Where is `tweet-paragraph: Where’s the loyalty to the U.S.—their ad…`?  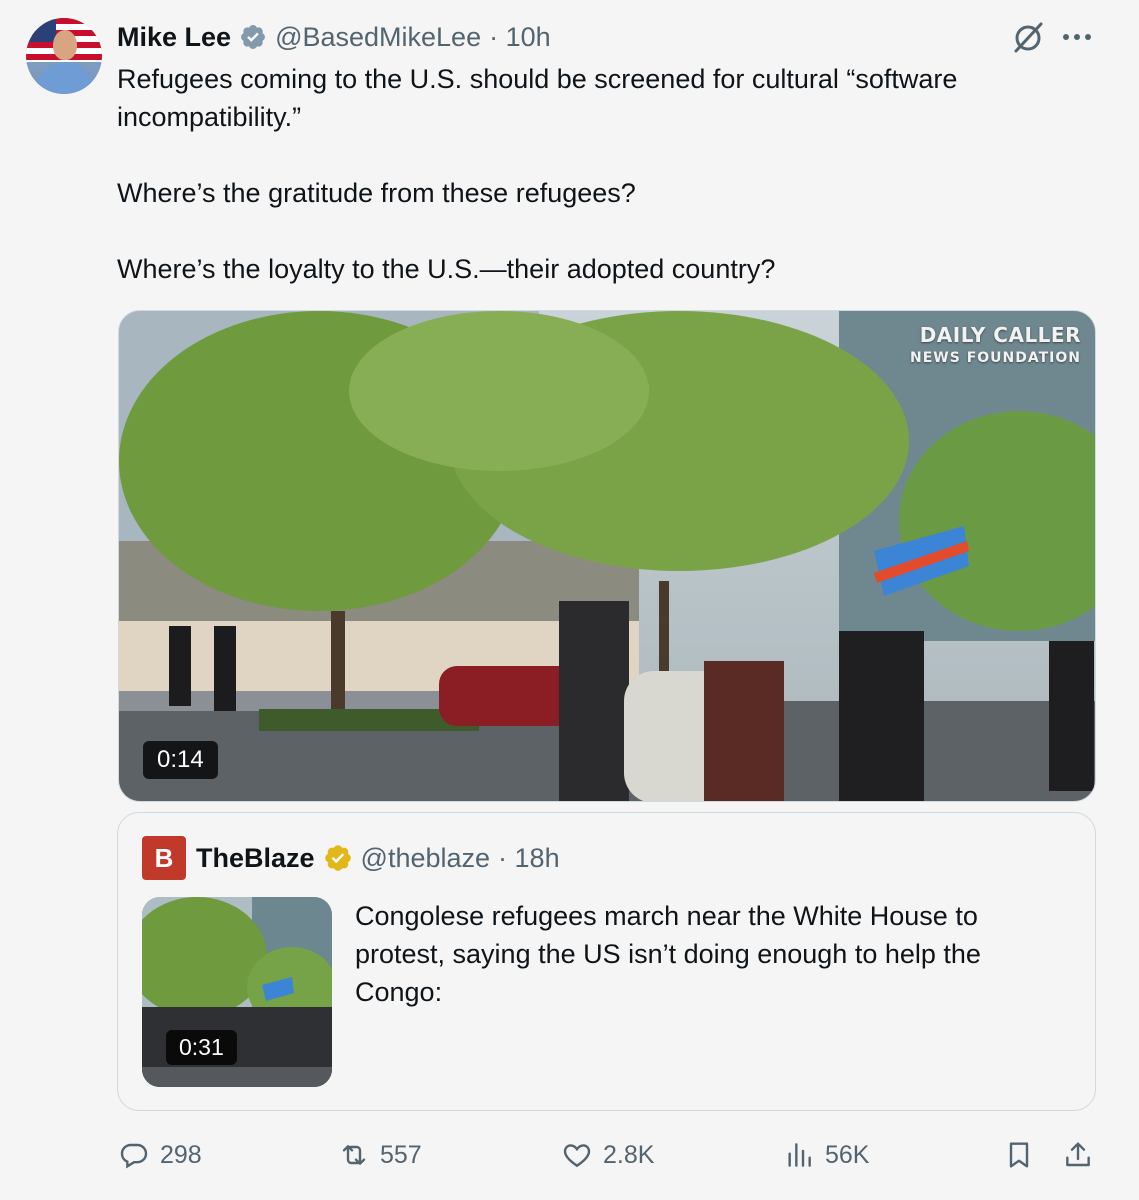
tweet-paragraph: Where’s the loyalty to the U.S.—their ad… is located at coordinates (446, 269).